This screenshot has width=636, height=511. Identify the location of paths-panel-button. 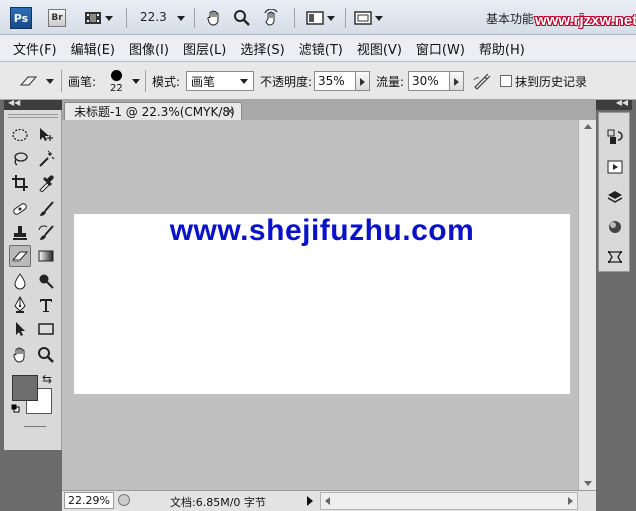
(615, 257).